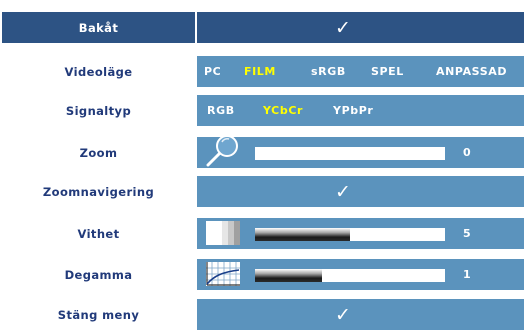  I want to click on back-checkmark-icon: ✓, so click(343, 27).